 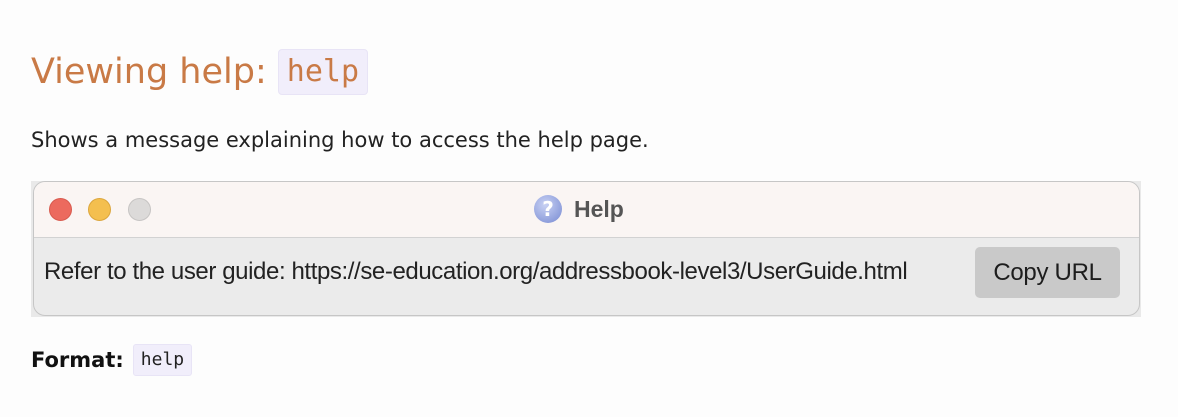 What do you see at coordinates (1047, 272) in the screenshot?
I see `copy-url-button: Copy URL` at bounding box center [1047, 272].